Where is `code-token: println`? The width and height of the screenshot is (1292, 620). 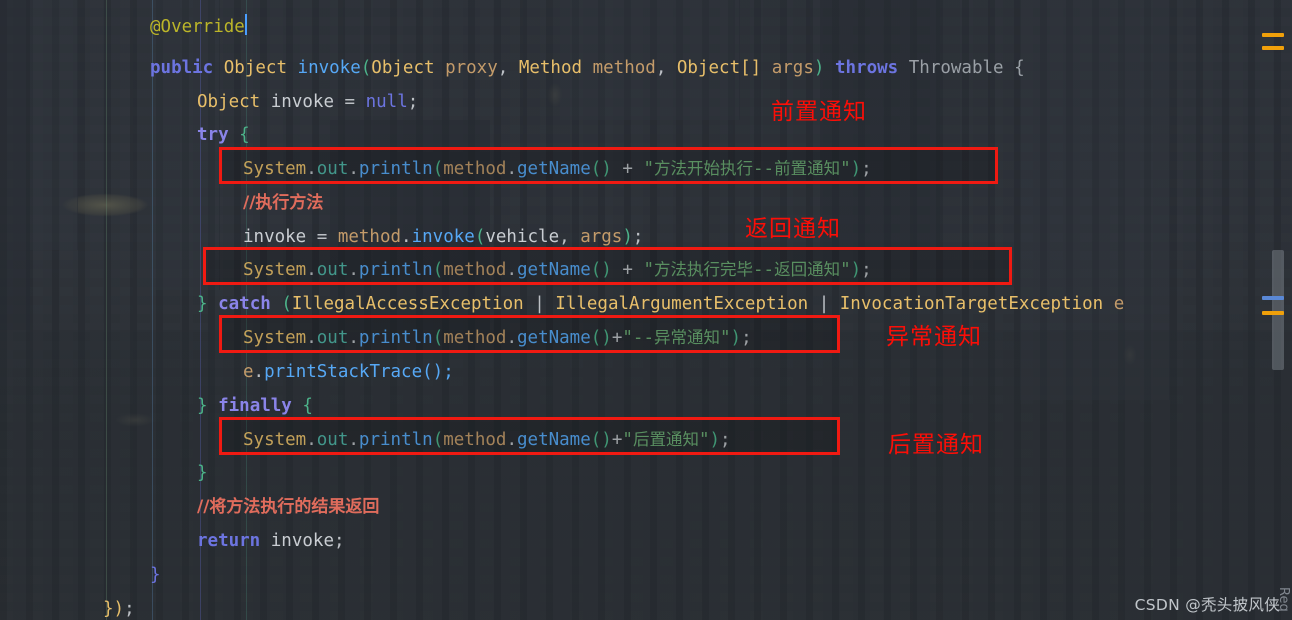 code-token: println is located at coordinates (395, 440).